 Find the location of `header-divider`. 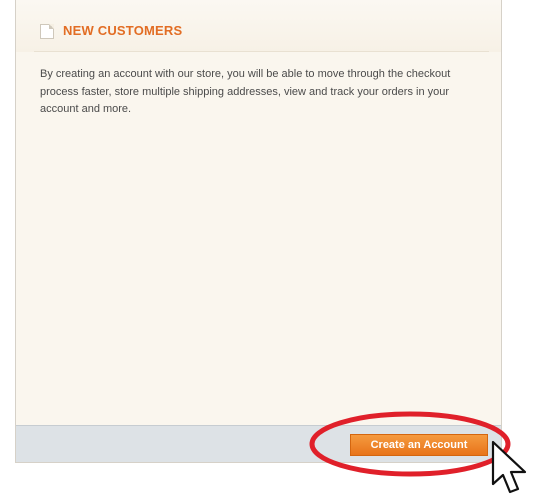

header-divider is located at coordinates (261, 51).